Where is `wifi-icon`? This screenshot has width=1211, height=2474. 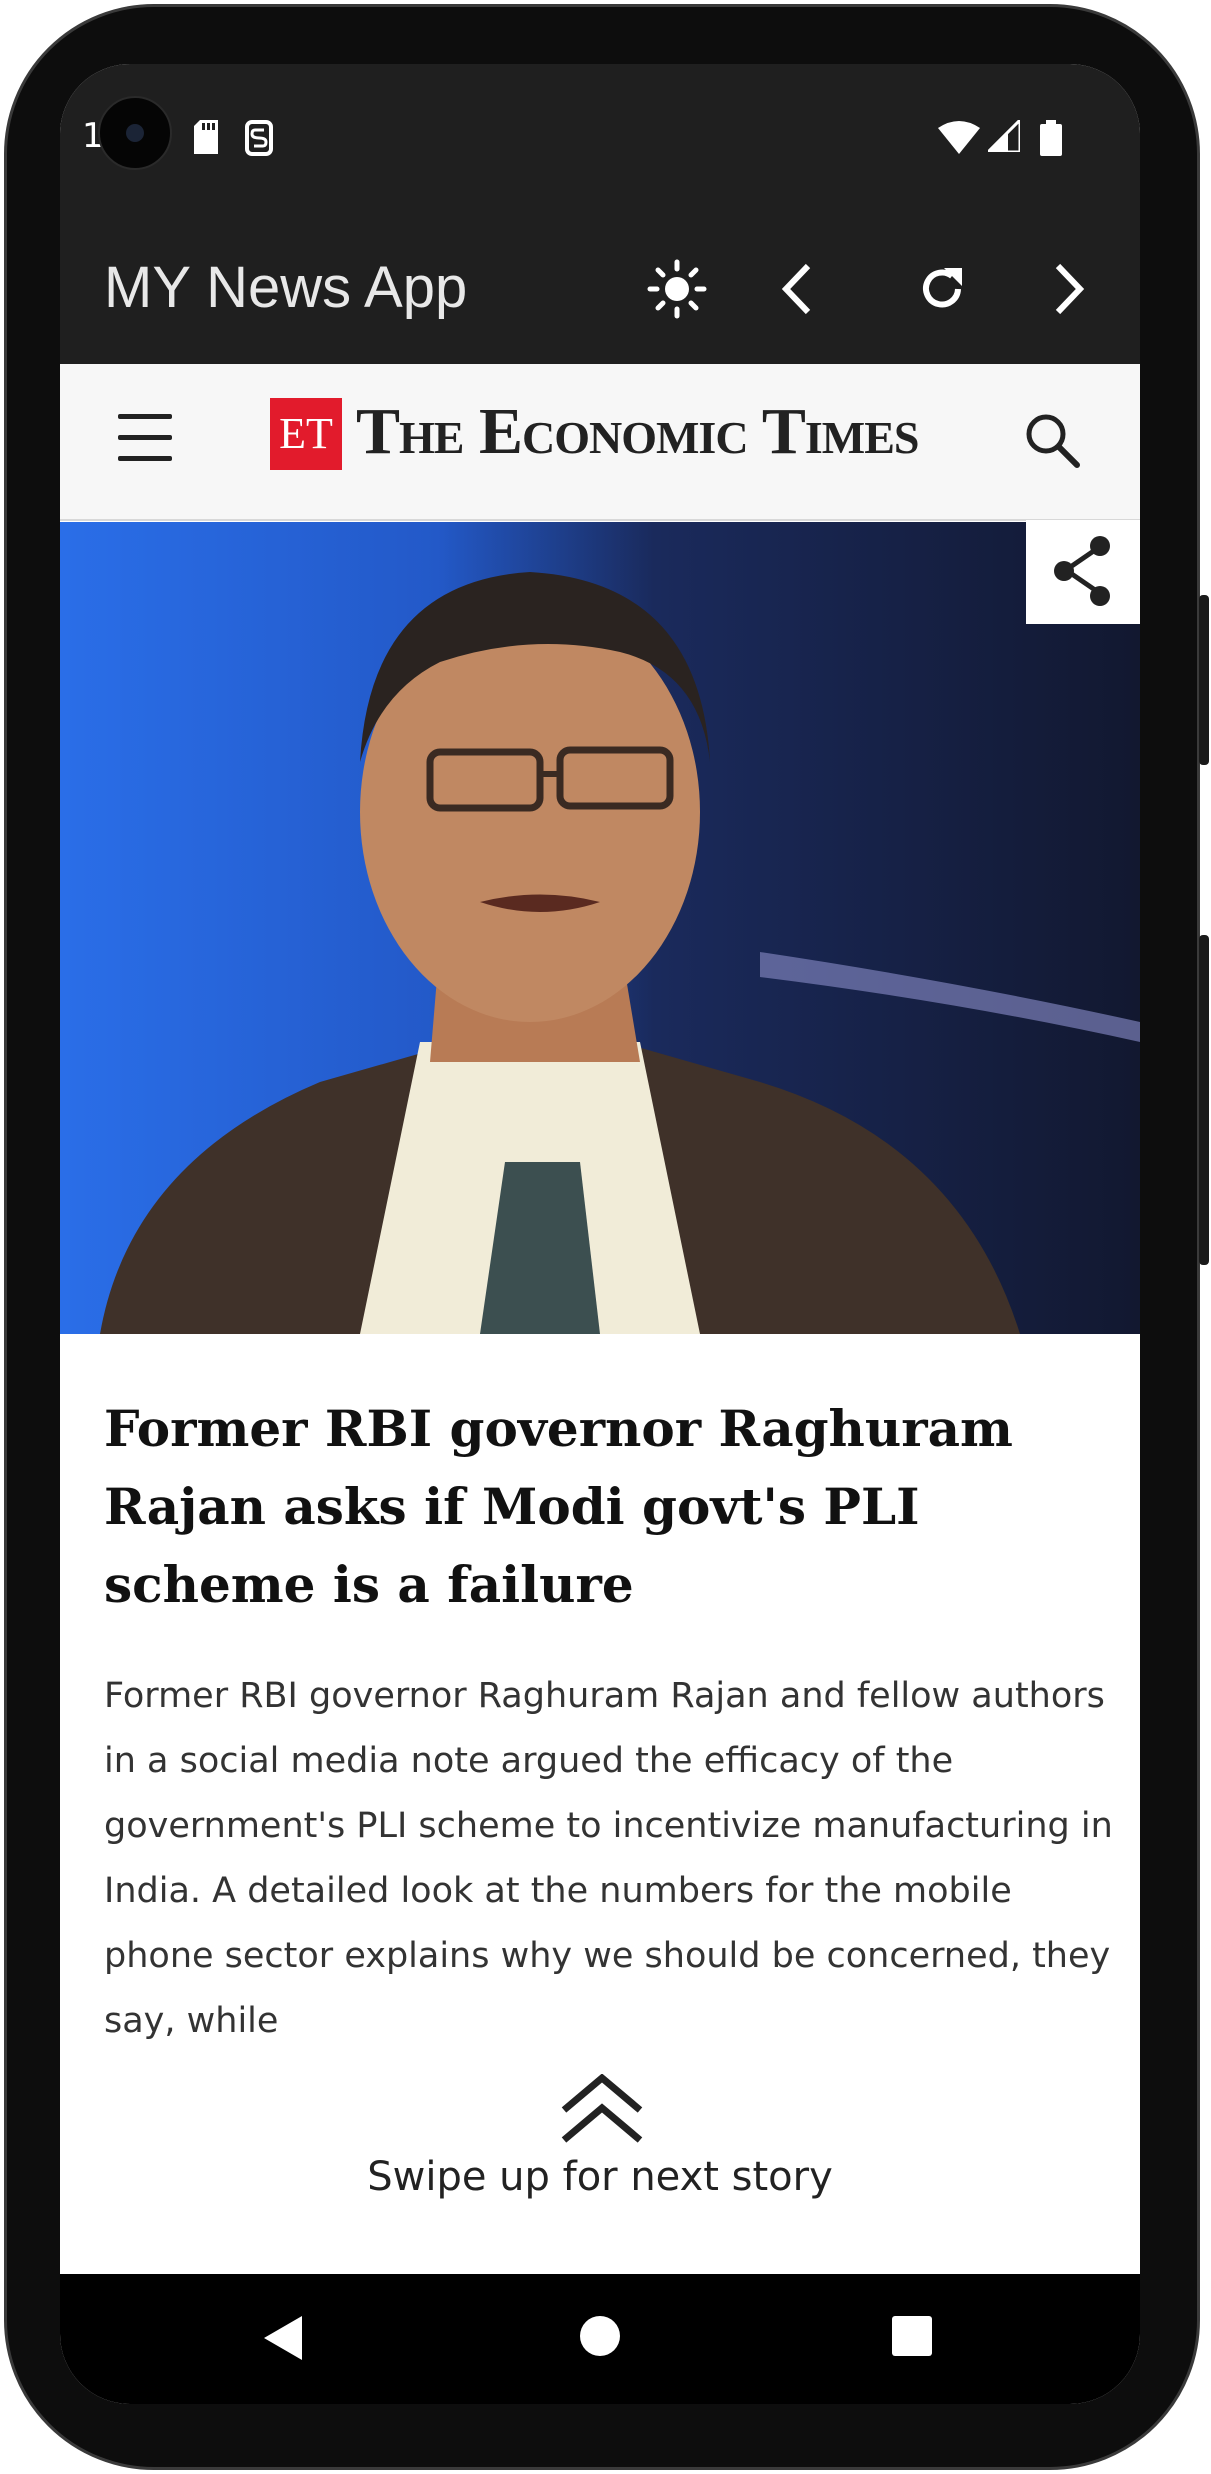 wifi-icon is located at coordinates (959, 137).